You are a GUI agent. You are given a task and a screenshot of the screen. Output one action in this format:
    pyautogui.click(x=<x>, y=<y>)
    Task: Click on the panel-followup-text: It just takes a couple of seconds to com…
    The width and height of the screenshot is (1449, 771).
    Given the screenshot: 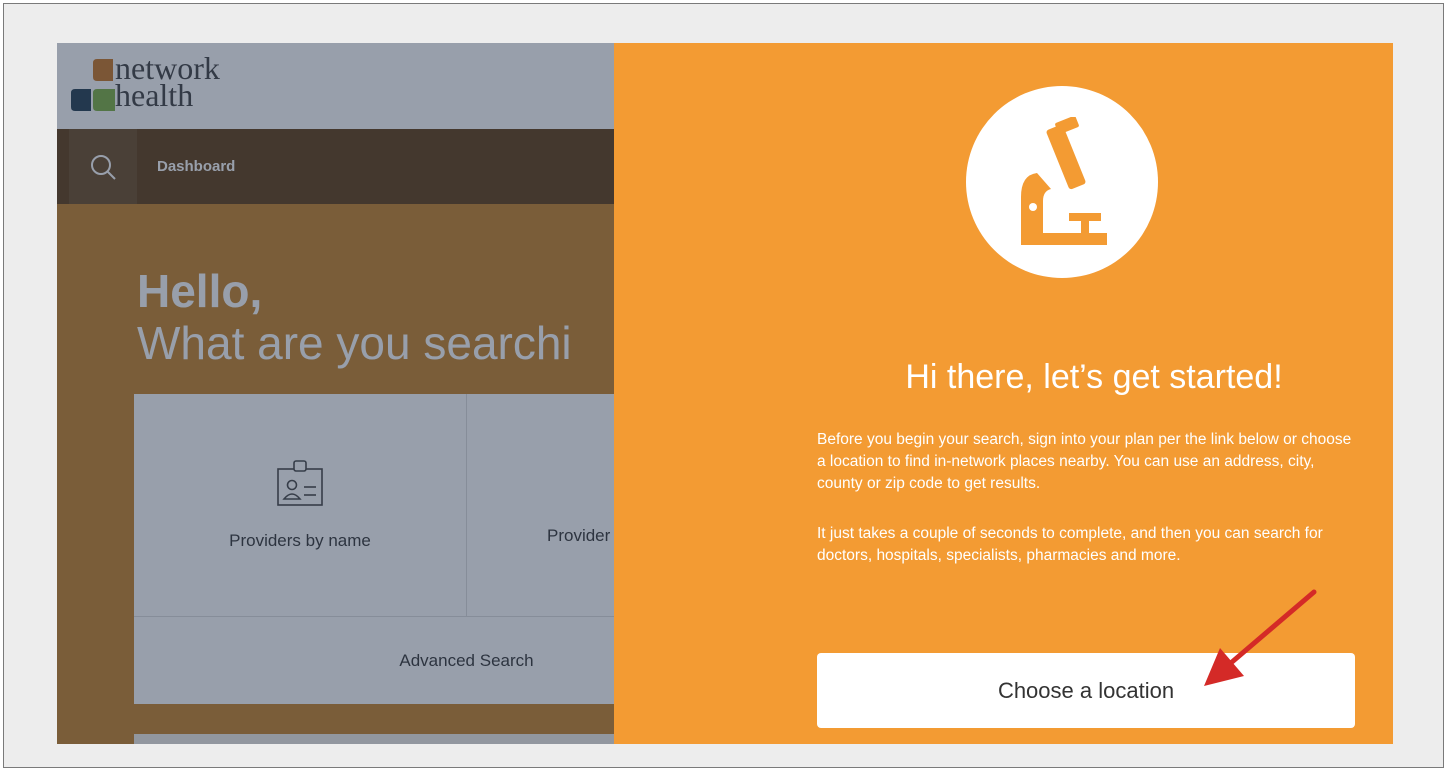 What is the action you would take?
    pyautogui.click(x=1070, y=544)
    